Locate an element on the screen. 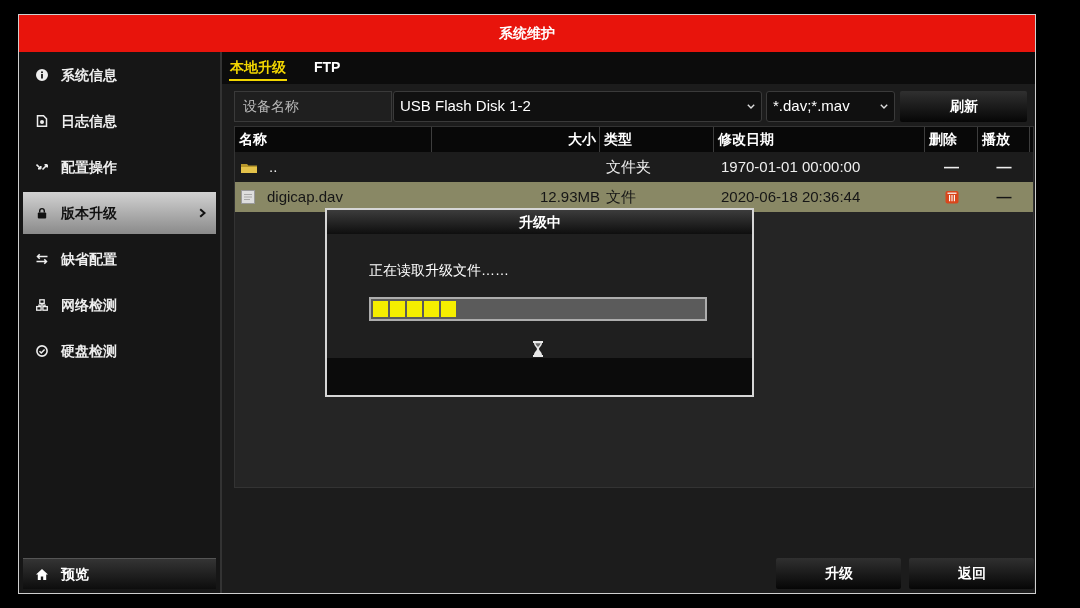 The image size is (1080, 608). sidebar-item: 缺省配置 is located at coordinates (119, 259).